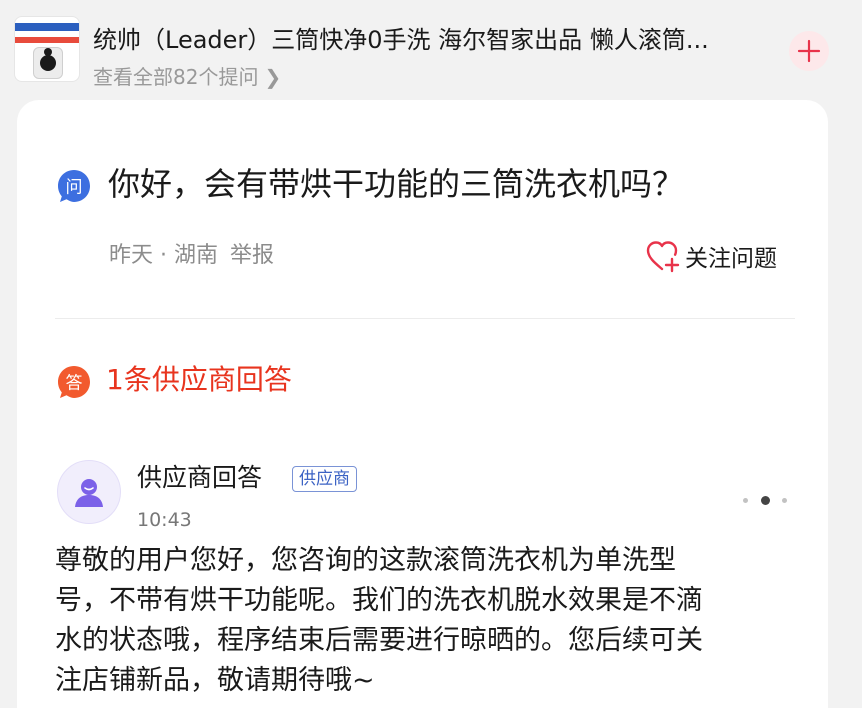  What do you see at coordinates (203, 600) in the screenshot?
I see `answer-line-2: 号，不带有烘干功能呢。` at bounding box center [203, 600].